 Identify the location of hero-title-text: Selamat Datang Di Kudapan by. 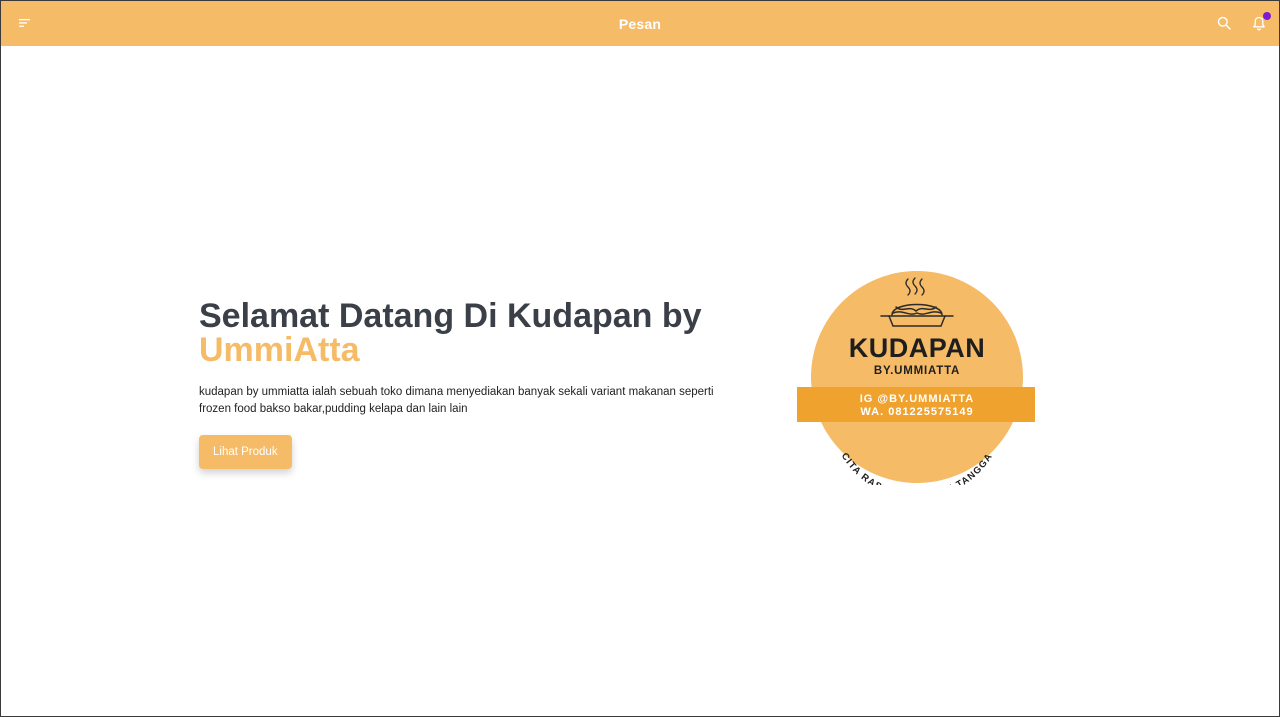
(450, 316).